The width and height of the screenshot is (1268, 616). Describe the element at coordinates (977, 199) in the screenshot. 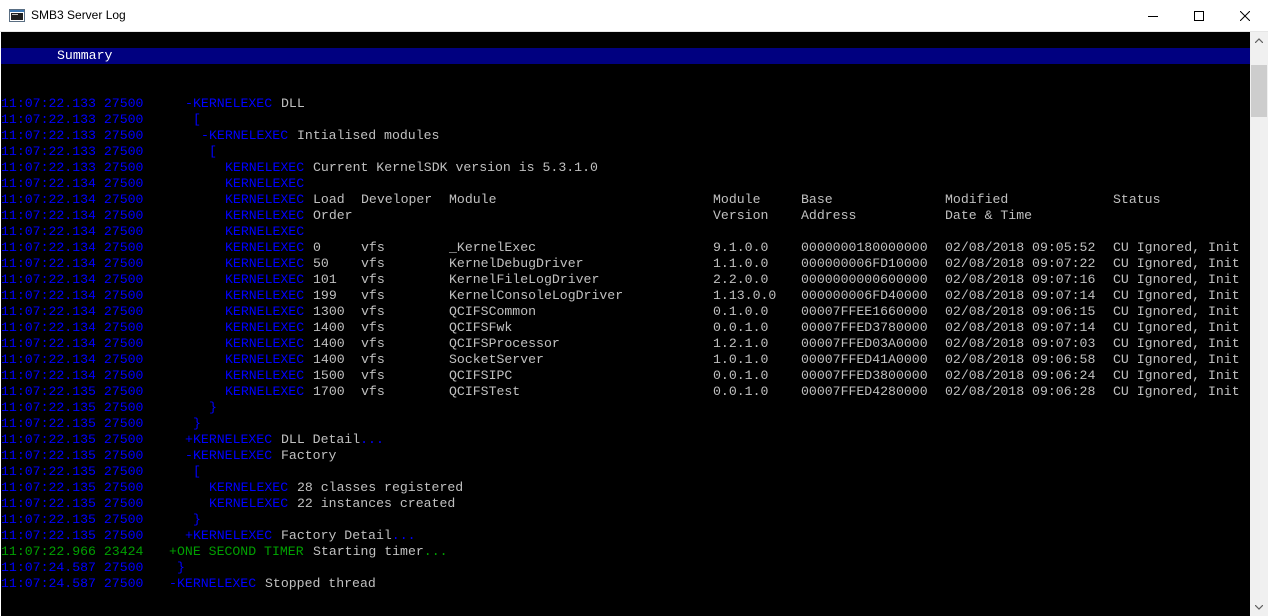

I see `module-table-cell: Modified` at that location.